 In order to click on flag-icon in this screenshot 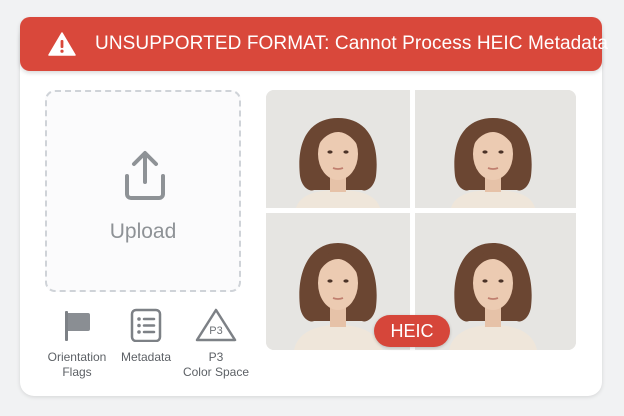, I will do `click(77, 326)`.